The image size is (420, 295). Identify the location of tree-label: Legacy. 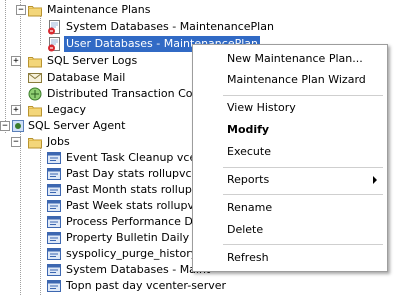
(66, 109).